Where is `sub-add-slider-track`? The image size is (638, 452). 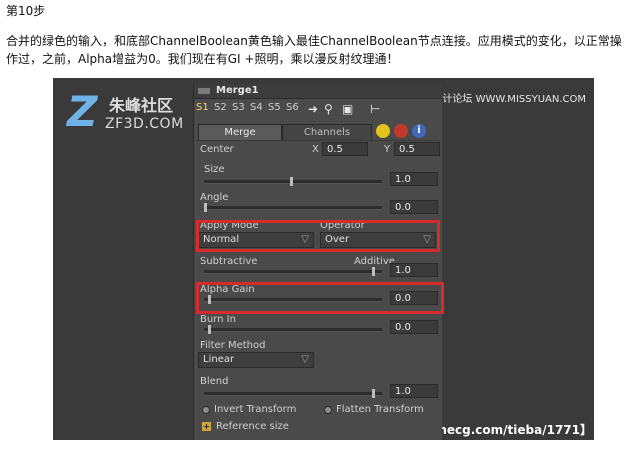 sub-add-slider-track is located at coordinates (293, 272).